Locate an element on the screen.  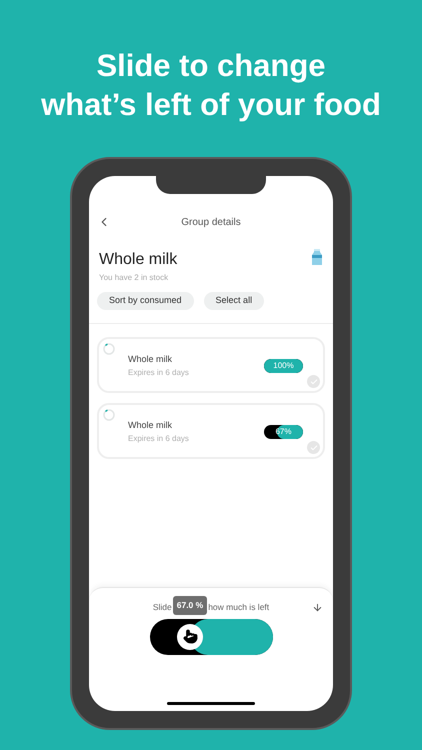
pointing-hand-icon is located at coordinates (190, 636).